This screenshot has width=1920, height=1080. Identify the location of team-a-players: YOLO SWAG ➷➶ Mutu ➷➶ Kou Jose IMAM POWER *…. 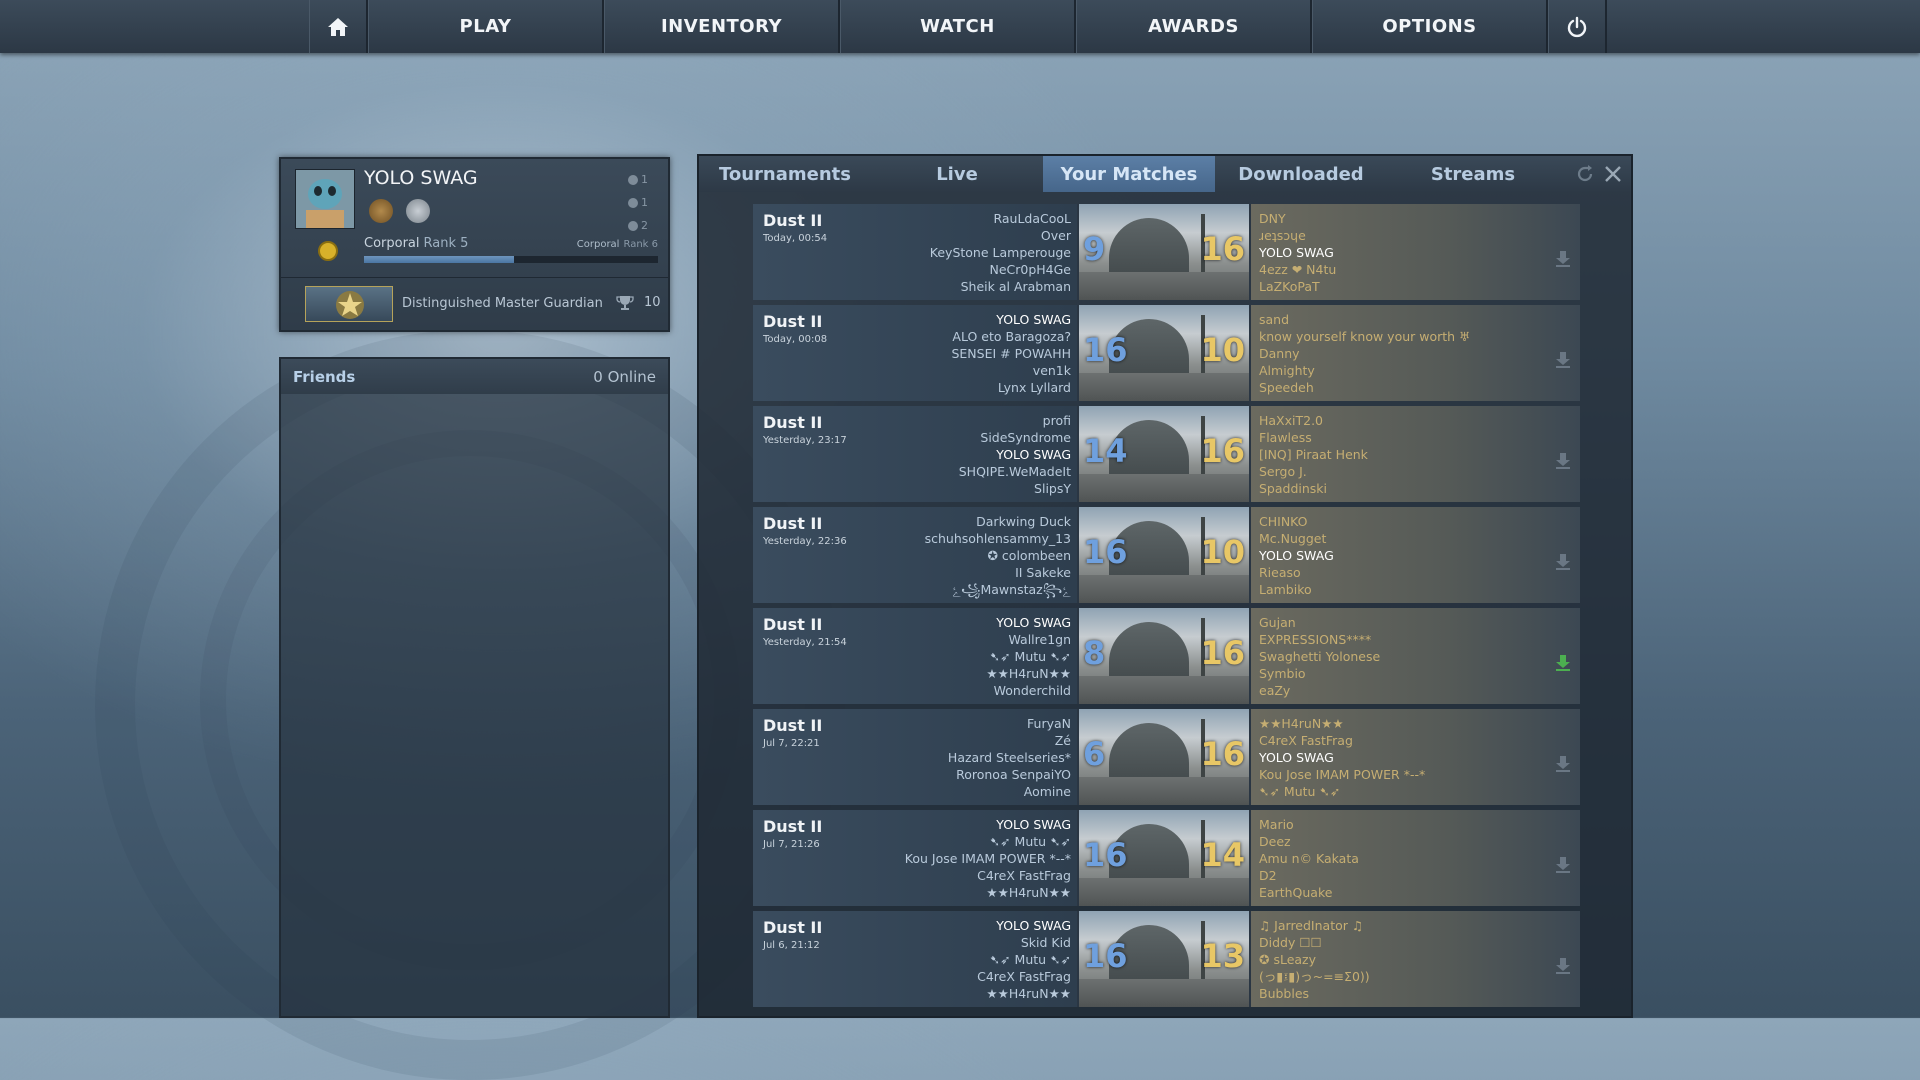
(988, 858).